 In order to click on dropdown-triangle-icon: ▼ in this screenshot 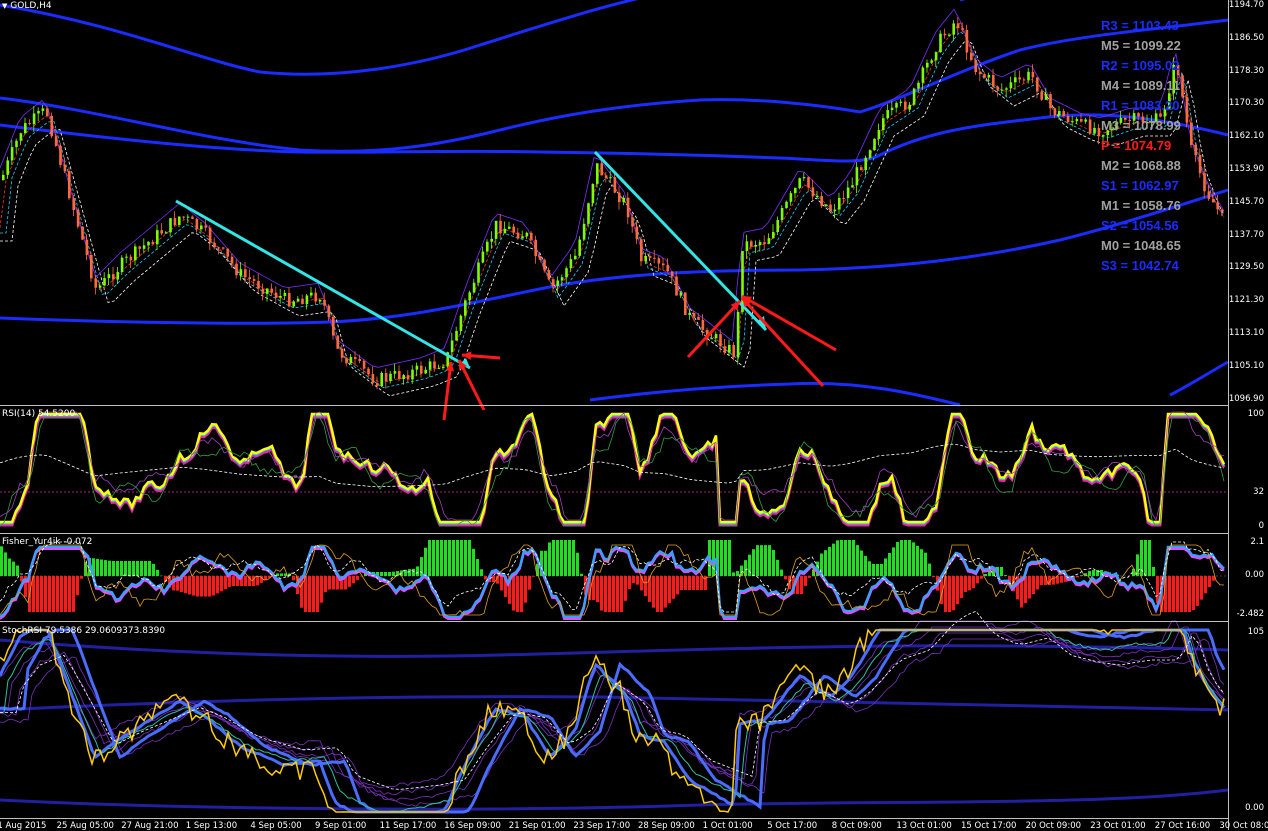, I will do `click(4, 6)`.